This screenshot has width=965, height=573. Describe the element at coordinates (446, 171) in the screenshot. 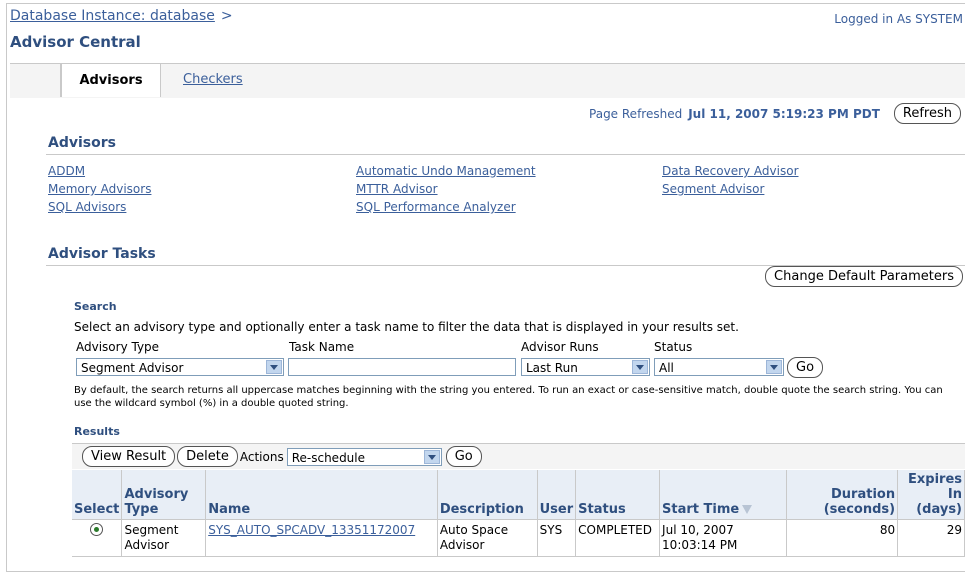

I see `advisor-link-automatic-undo-management: Automatic Undo Management` at that location.